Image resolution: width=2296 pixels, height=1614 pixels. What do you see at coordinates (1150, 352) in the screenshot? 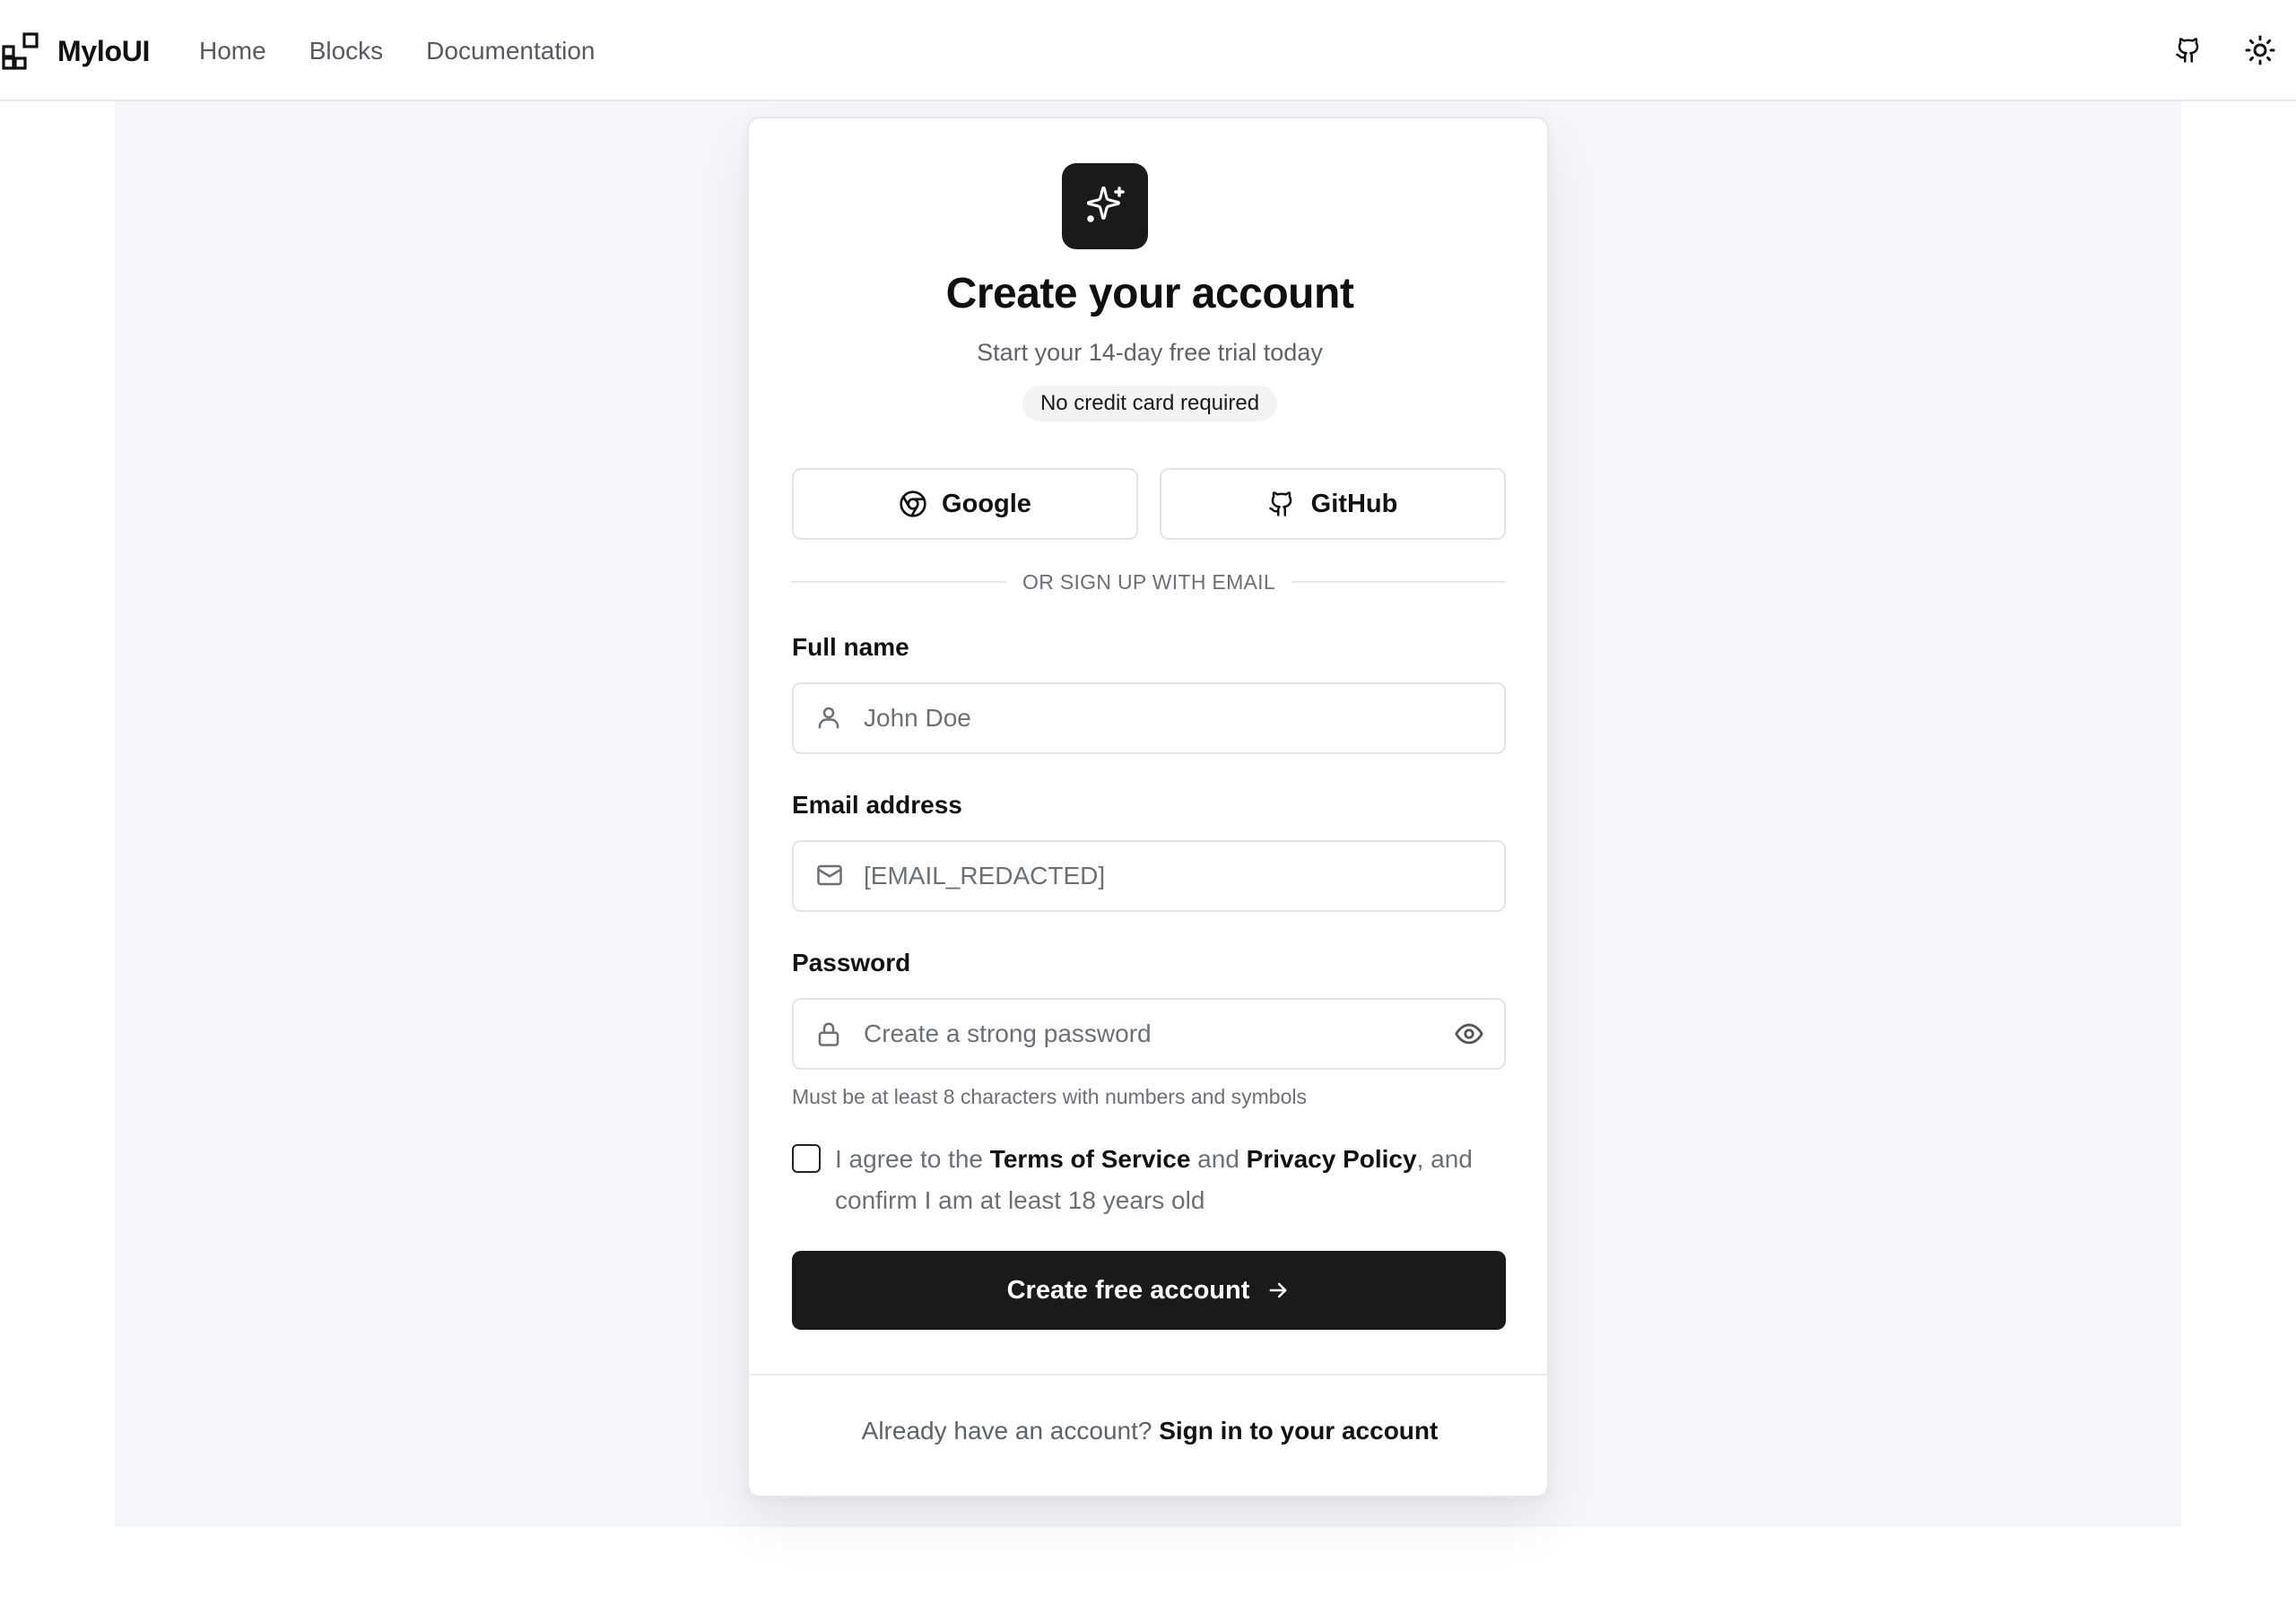
I see `subtitle: Start your 14-day free trial today` at bounding box center [1150, 352].